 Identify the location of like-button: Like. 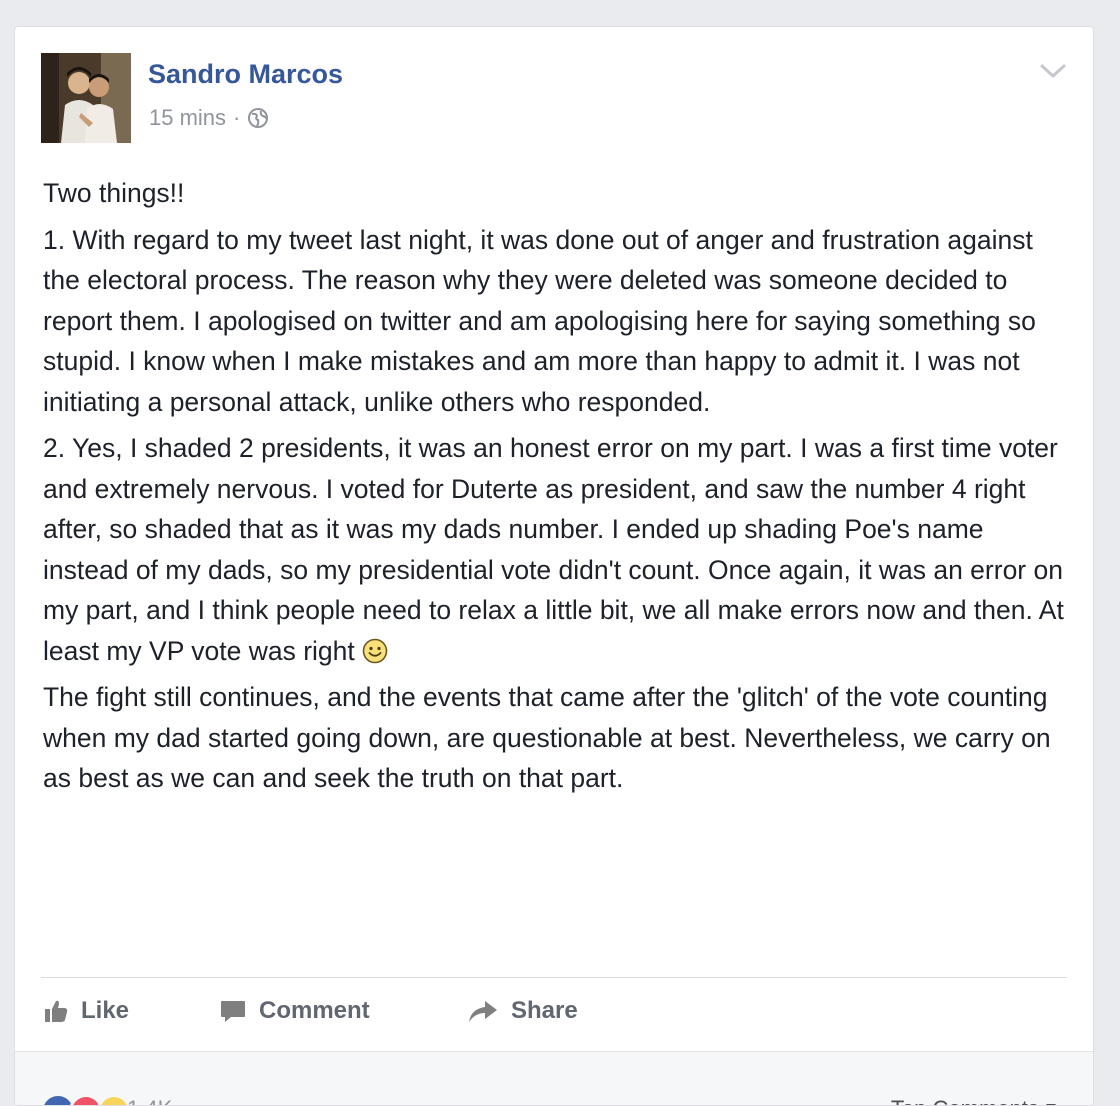
(86, 1011).